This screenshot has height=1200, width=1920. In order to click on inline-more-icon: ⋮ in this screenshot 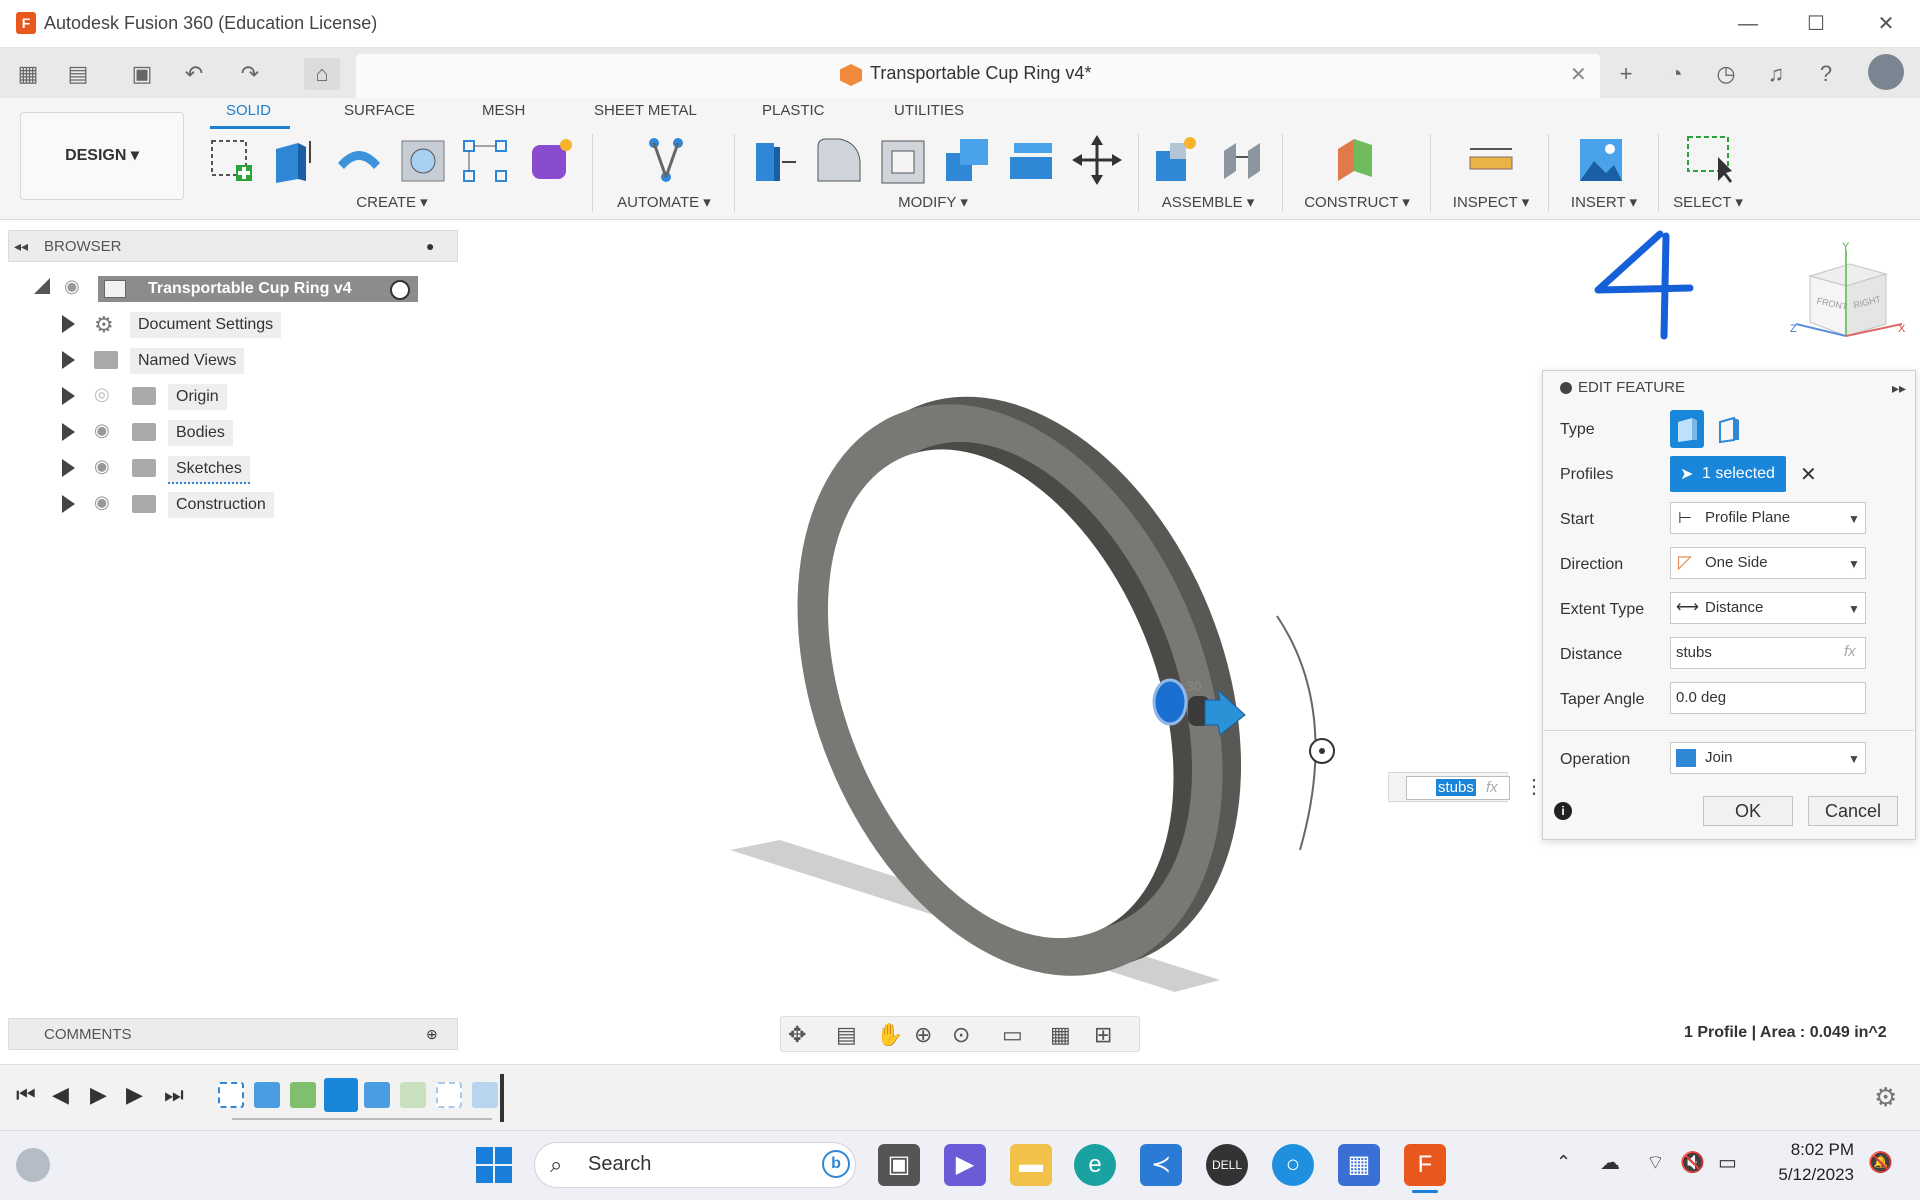, I will do `click(1534, 786)`.